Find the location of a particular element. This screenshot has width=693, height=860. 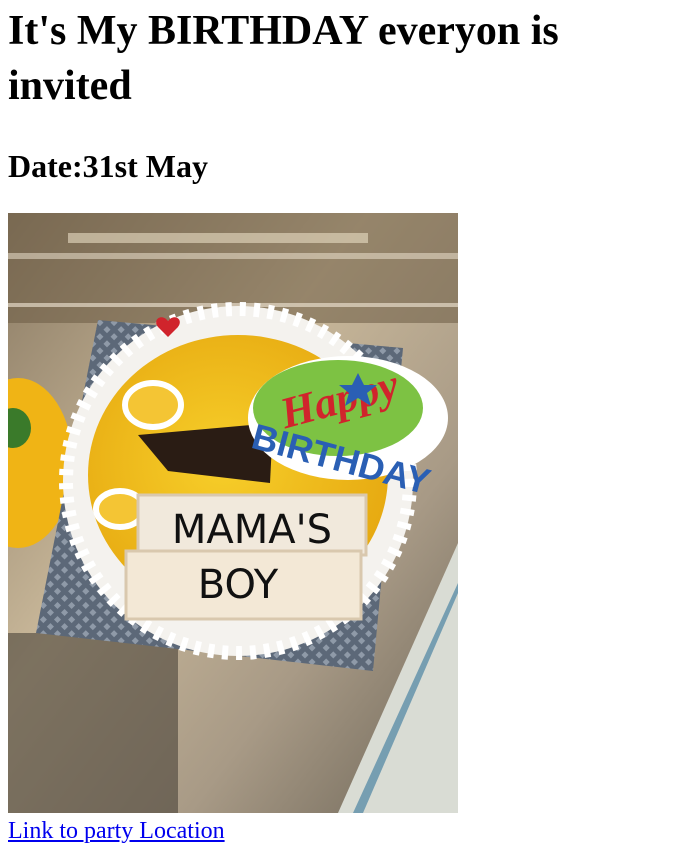

page-title: It's My BIRTHDAY everyon is invited is located at coordinates (283, 58).